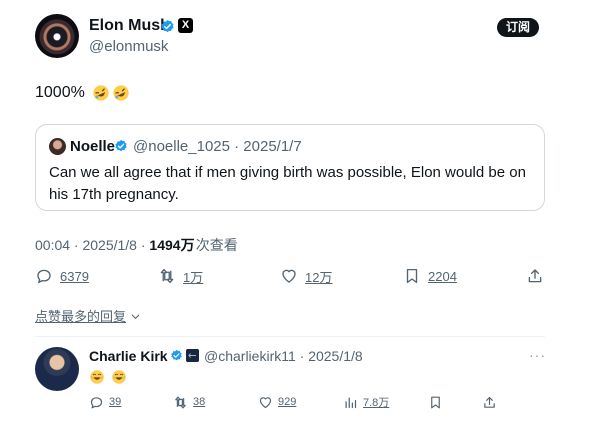 This screenshot has width=600, height=425. I want to click on like-button: 12万, so click(306, 276).